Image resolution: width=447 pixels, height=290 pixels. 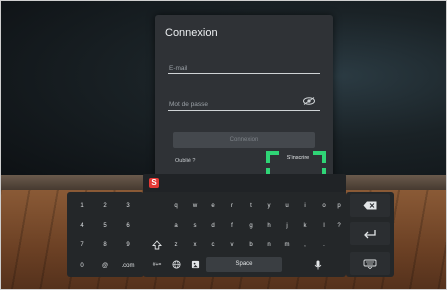 What do you see at coordinates (324, 245) in the screenshot?
I see `key-period: .` at bounding box center [324, 245].